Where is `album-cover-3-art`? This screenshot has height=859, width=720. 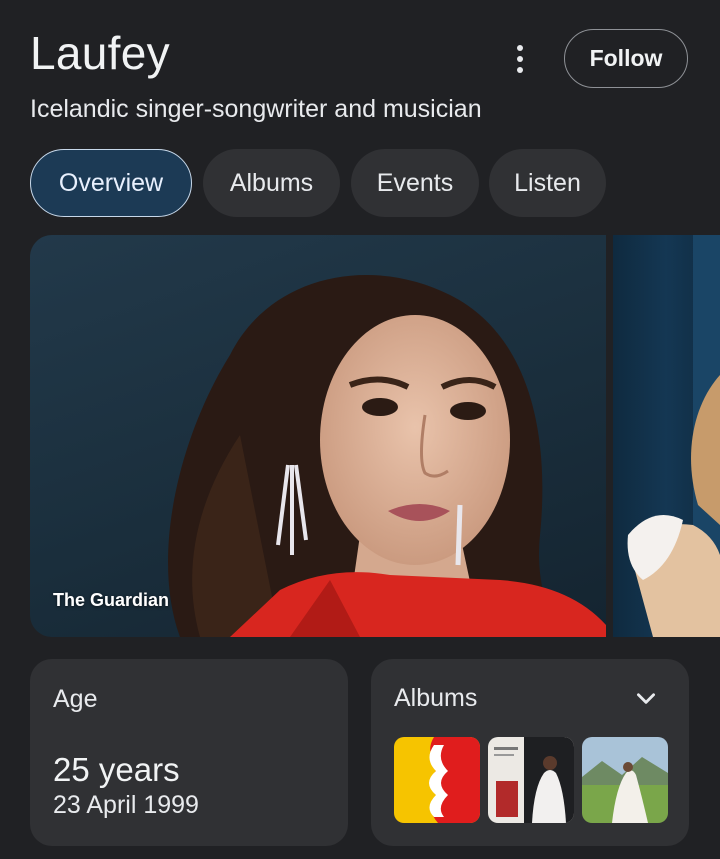
album-cover-3-art is located at coordinates (625, 780).